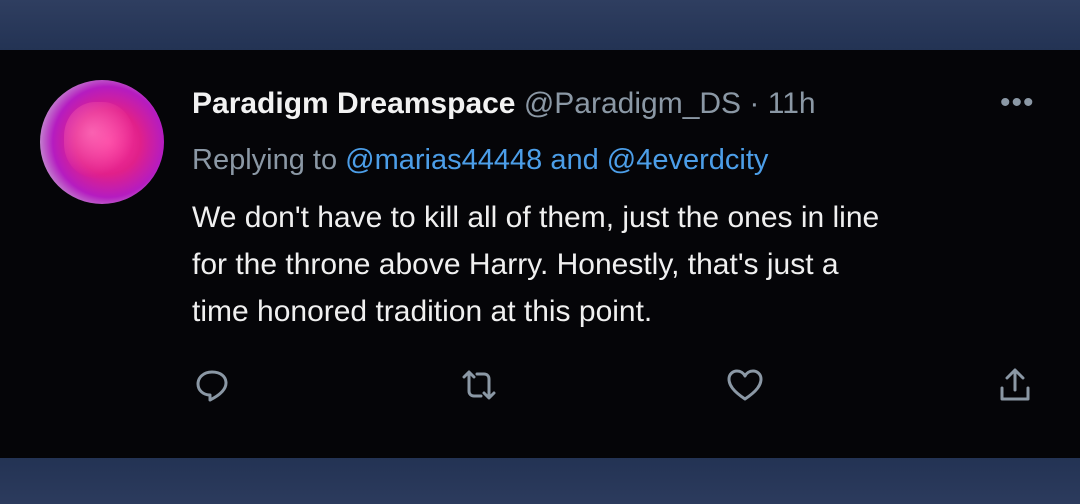 This screenshot has height=504, width=1080. What do you see at coordinates (540, 481) in the screenshot?
I see `bottom-frame-bar` at bounding box center [540, 481].